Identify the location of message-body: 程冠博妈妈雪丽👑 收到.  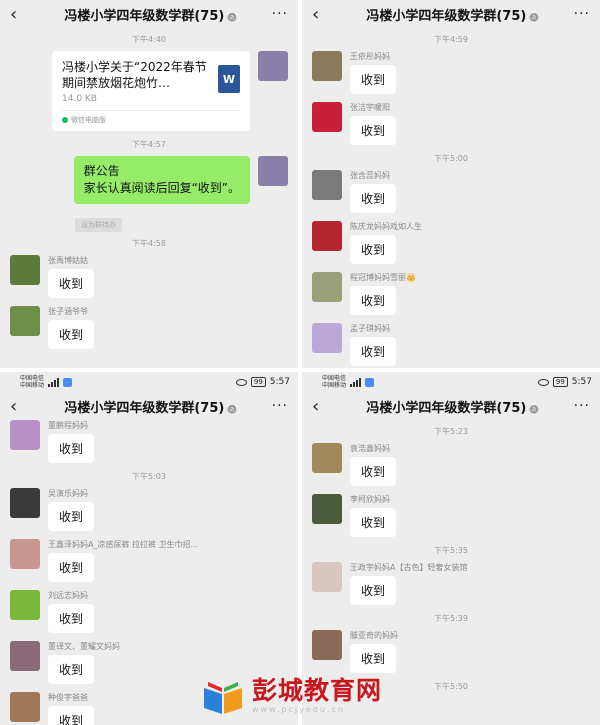
(383, 293).